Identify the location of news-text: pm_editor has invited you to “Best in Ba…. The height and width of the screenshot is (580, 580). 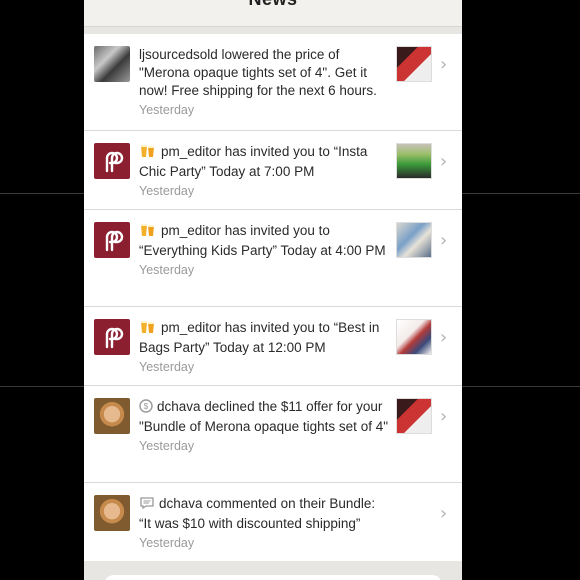
(259, 337).